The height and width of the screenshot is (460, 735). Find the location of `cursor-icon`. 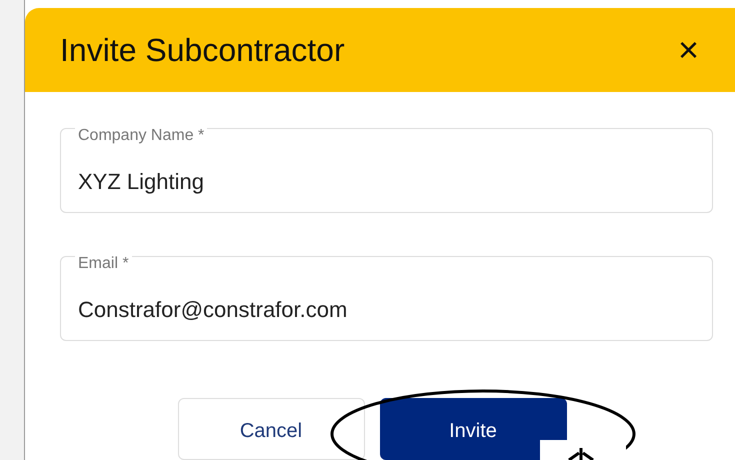

cursor-icon is located at coordinates (581, 454).